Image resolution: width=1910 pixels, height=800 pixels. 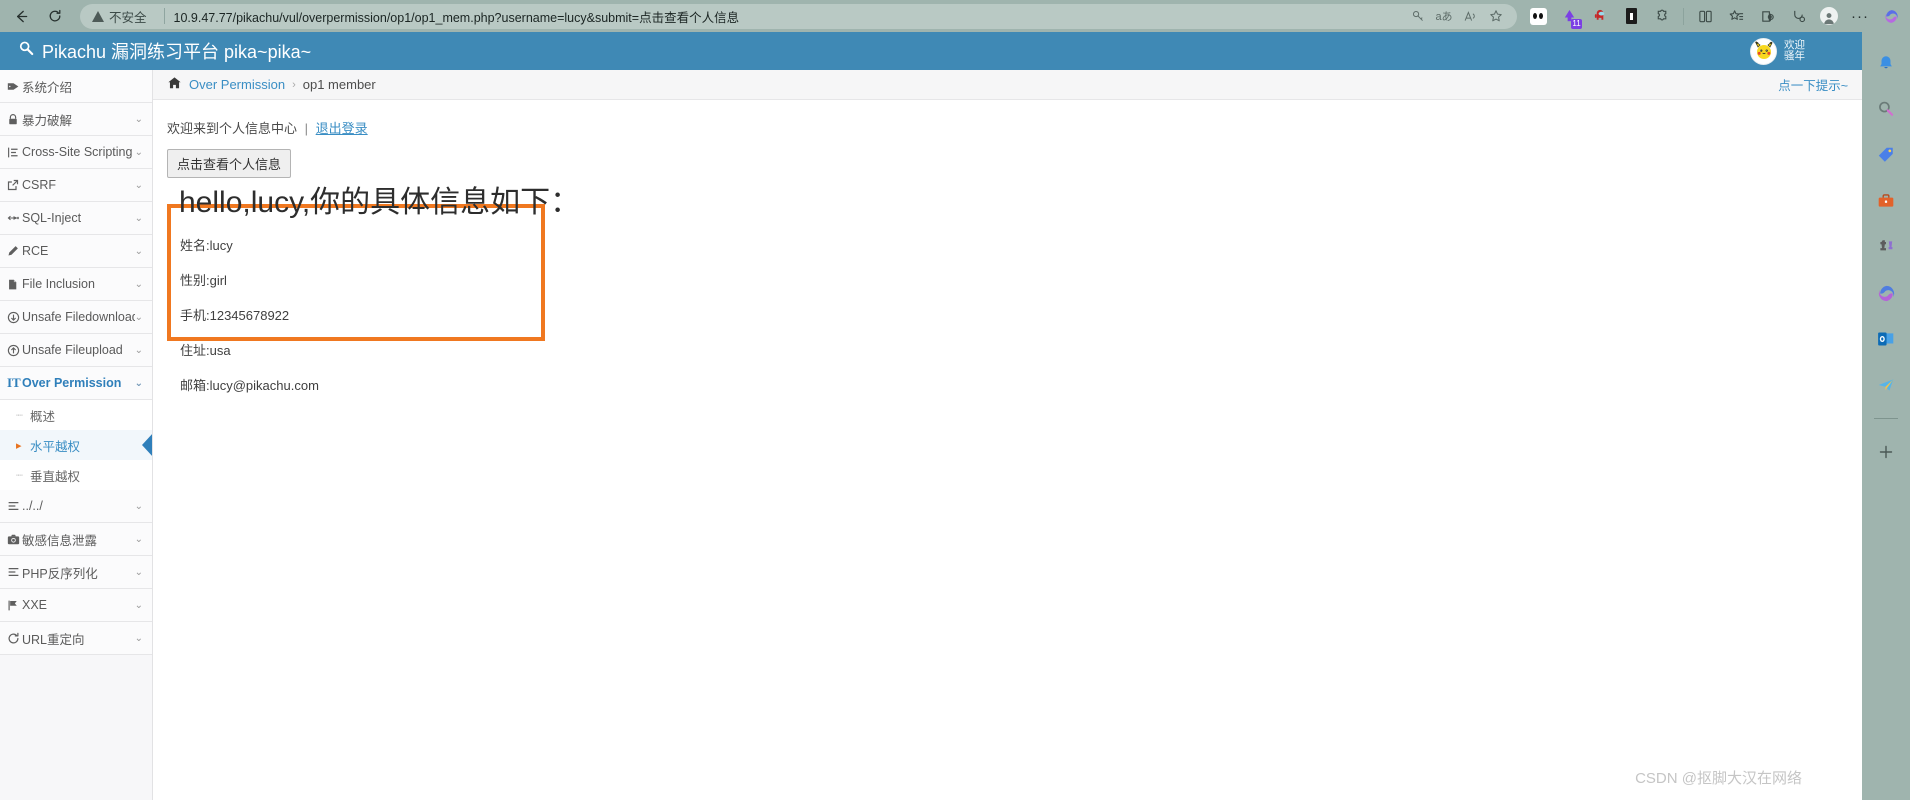 I want to click on refresh-icon, so click(x=14, y=638).